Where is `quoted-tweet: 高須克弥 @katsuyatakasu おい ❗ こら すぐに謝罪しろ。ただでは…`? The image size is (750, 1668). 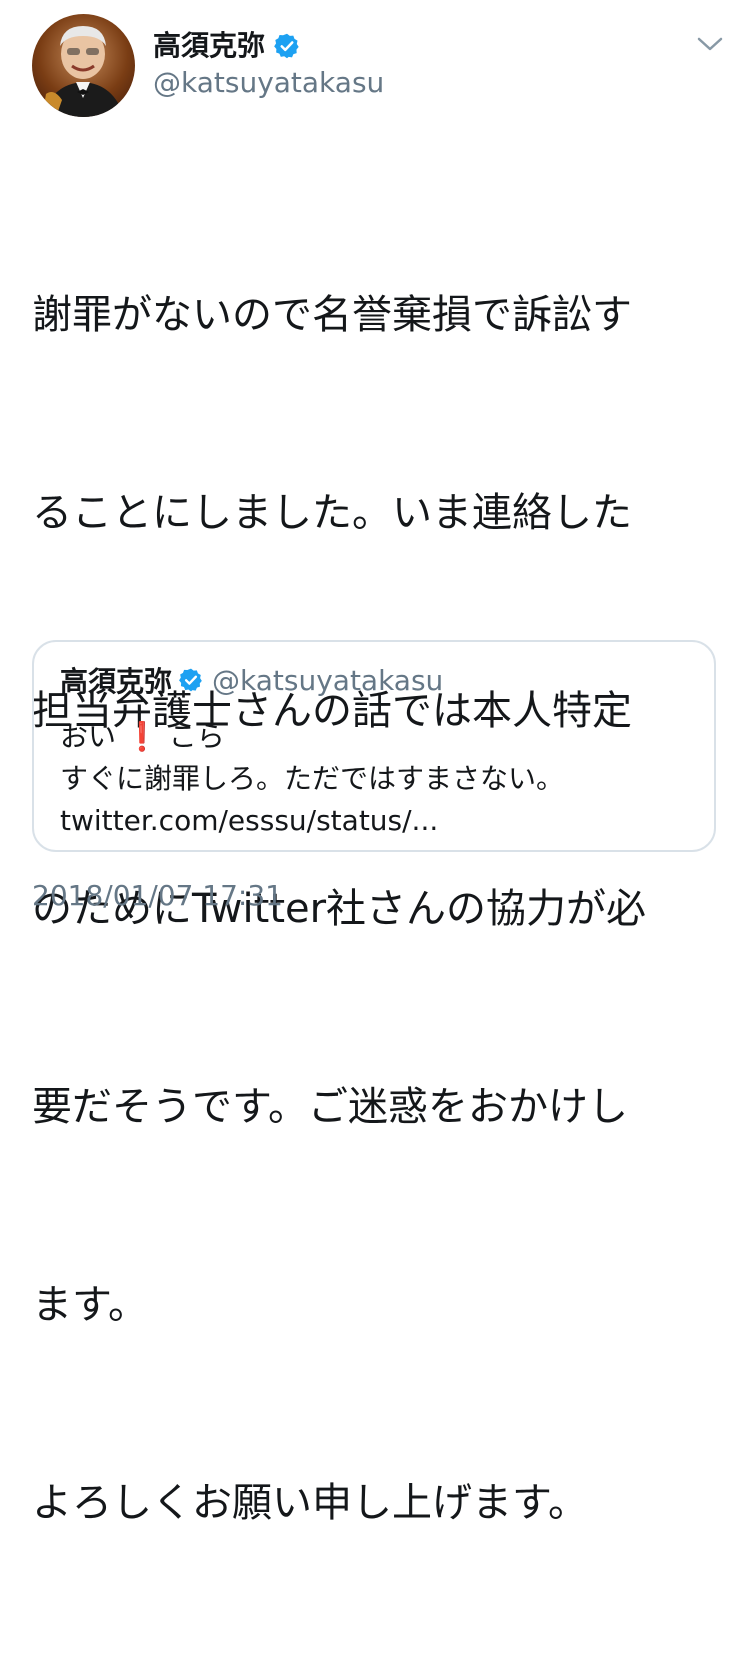 quoted-tweet: 高須克弥 @katsuyatakasu おい ❗ こら すぐに謝罪しろ。ただでは… is located at coordinates (374, 746).